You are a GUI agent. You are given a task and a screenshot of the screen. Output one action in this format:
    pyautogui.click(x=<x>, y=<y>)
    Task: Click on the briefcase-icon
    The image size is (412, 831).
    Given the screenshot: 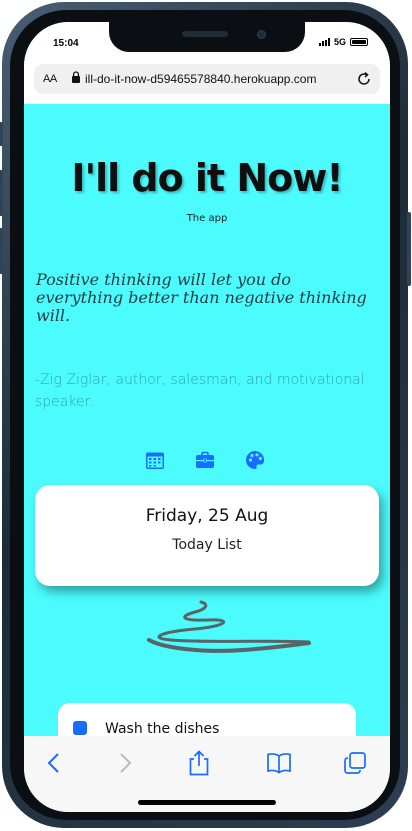 What is the action you would take?
    pyautogui.click(x=205, y=460)
    